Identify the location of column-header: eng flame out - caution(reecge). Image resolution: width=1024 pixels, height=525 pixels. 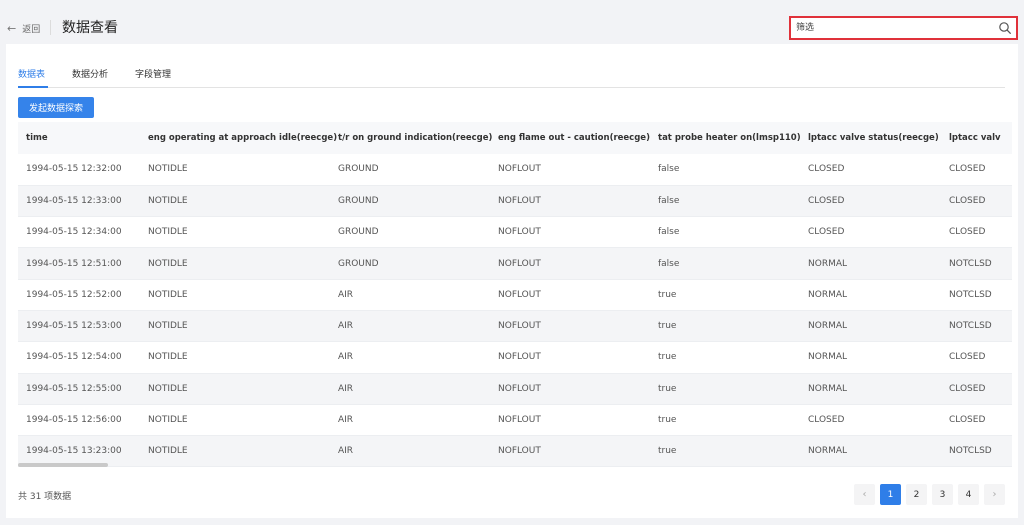
(574, 138).